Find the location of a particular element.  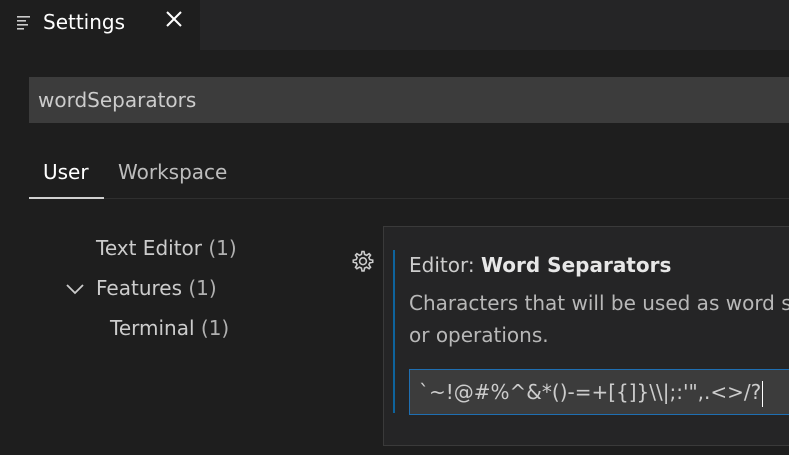

setting-name: Word Separators is located at coordinates (576, 265).